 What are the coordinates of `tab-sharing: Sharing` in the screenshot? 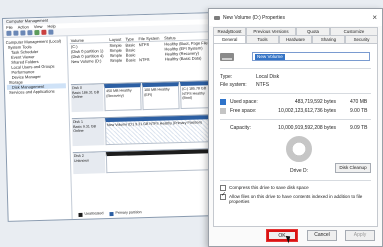 It's located at (328, 39).